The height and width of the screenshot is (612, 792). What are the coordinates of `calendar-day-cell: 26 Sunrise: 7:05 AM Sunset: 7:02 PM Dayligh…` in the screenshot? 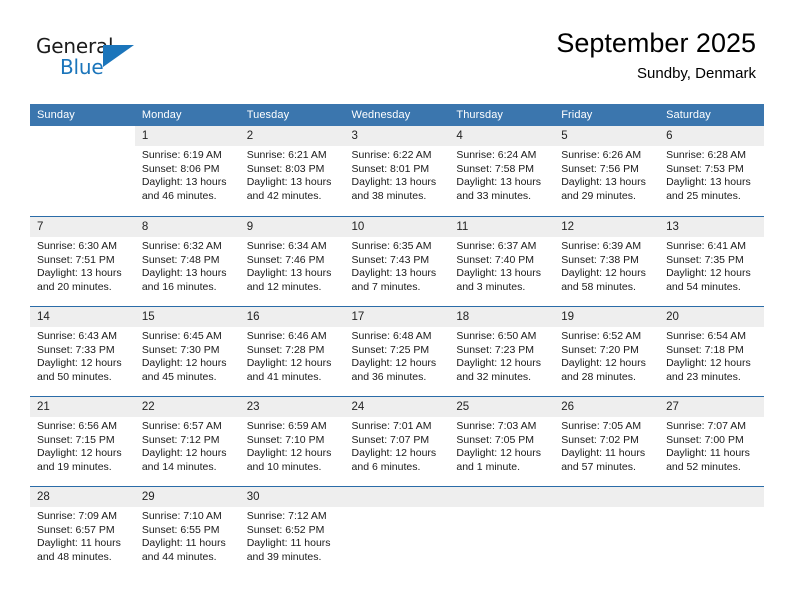 It's located at (607, 441).